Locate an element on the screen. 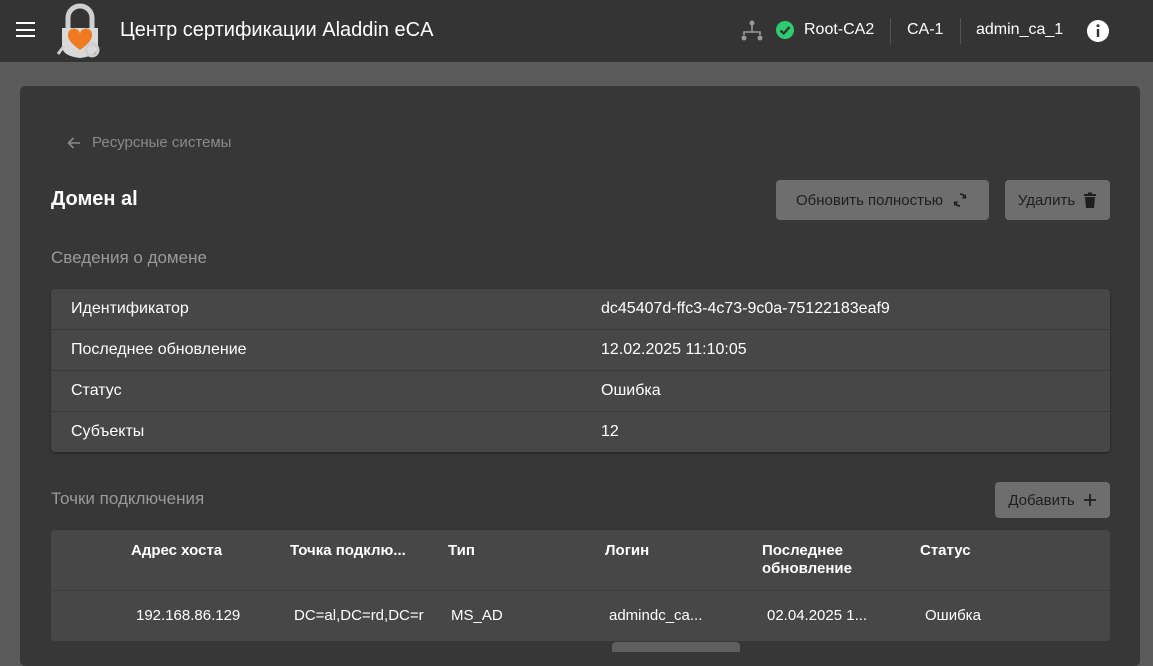 This screenshot has width=1153, height=666. info-key: Статус is located at coordinates (96, 390).